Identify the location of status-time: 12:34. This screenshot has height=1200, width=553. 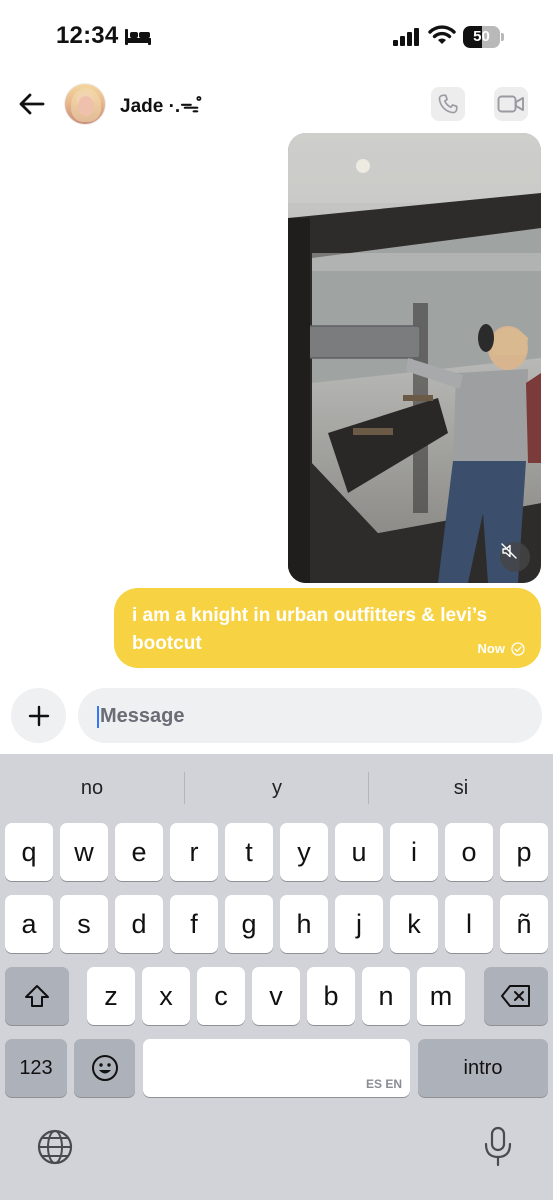
(87, 35).